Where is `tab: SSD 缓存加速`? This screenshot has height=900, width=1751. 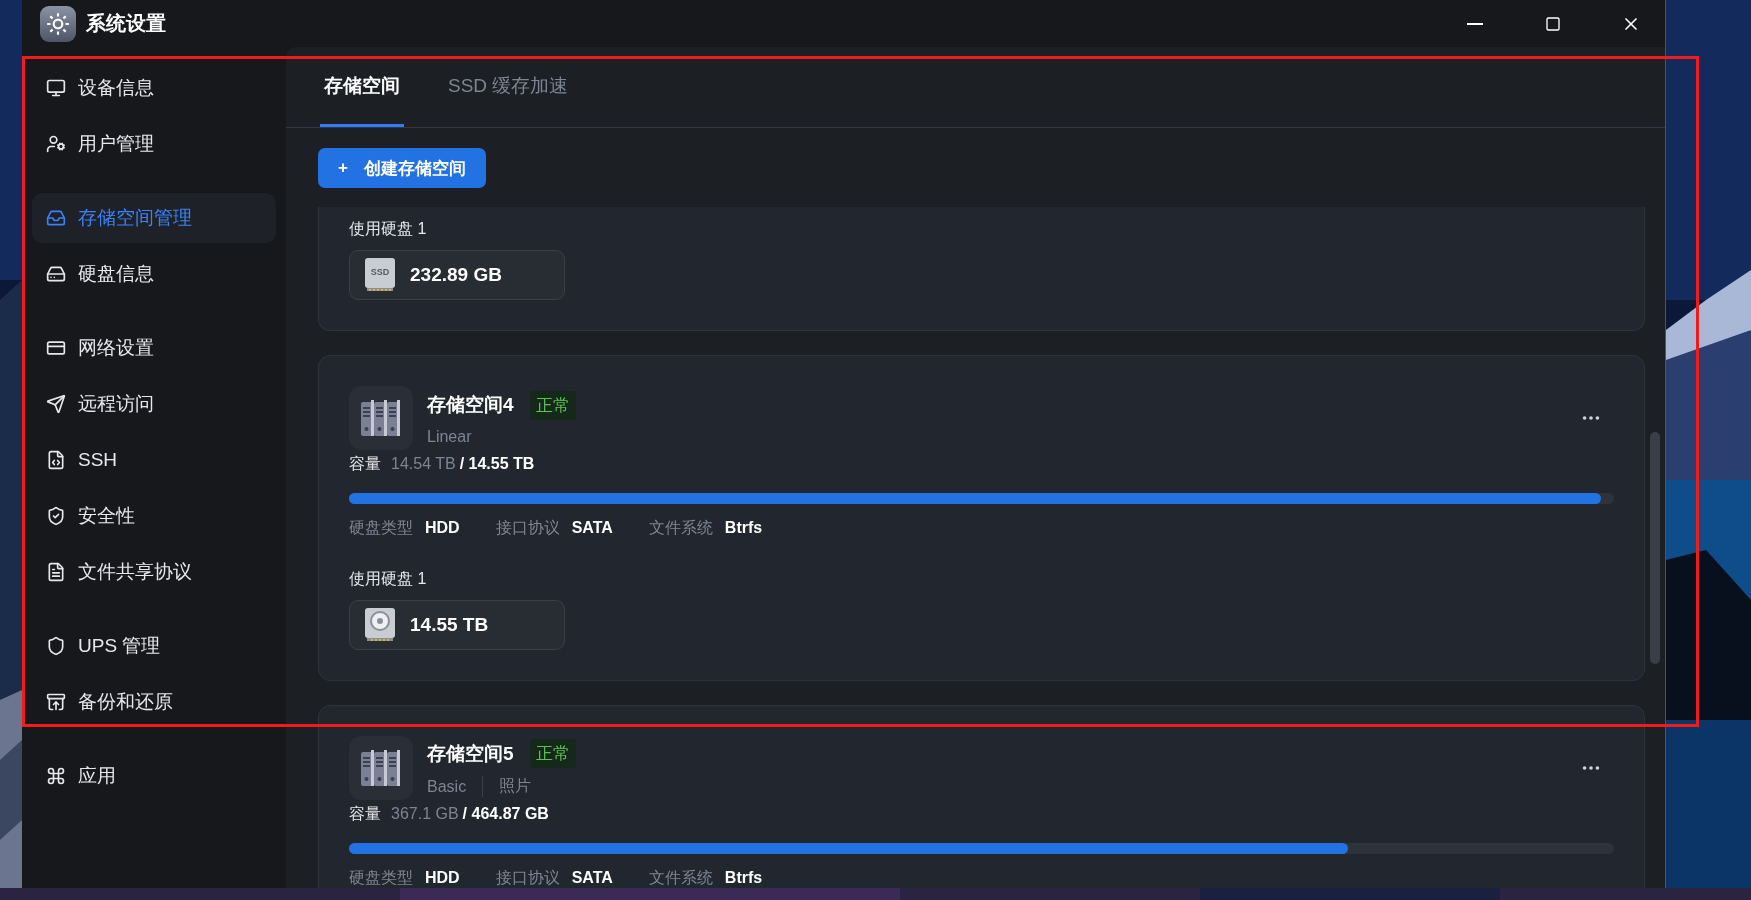 tab: SSD 缓存加速 is located at coordinates (508, 87).